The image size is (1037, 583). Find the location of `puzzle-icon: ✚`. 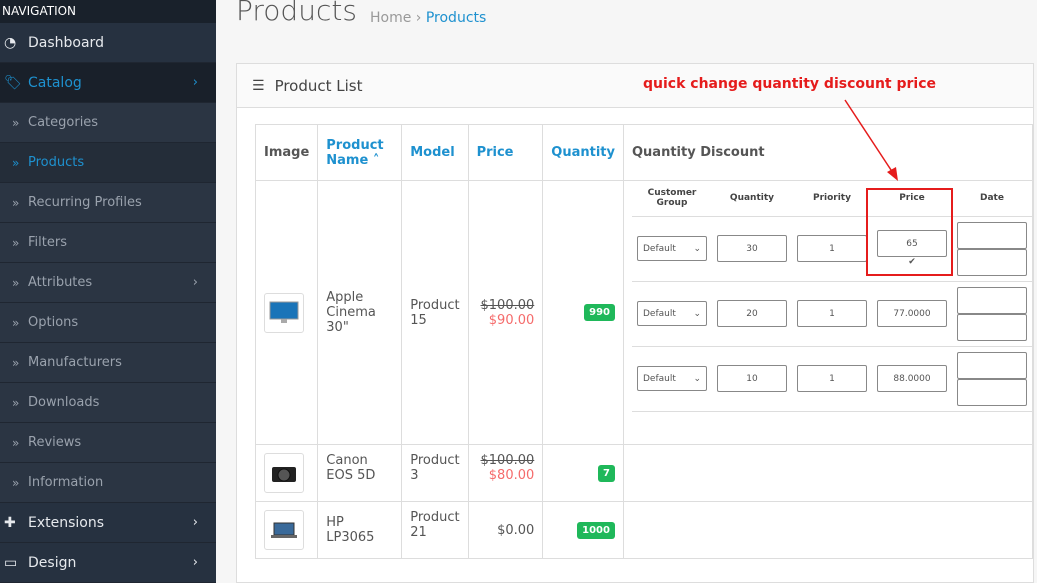

puzzle-icon: ✚ is located at coordinates (10, 522).